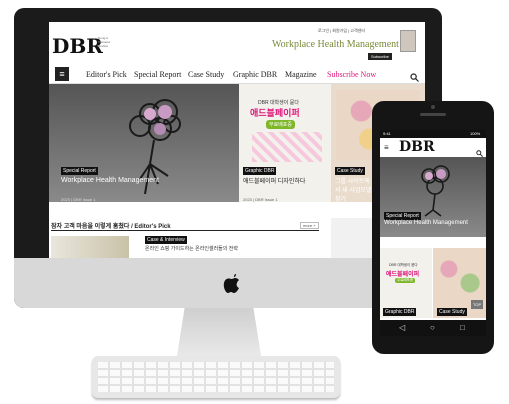  I want to click on hero-right-title: 그룹 사이트에서 새 사업모델 찾기, so click(355, 189).